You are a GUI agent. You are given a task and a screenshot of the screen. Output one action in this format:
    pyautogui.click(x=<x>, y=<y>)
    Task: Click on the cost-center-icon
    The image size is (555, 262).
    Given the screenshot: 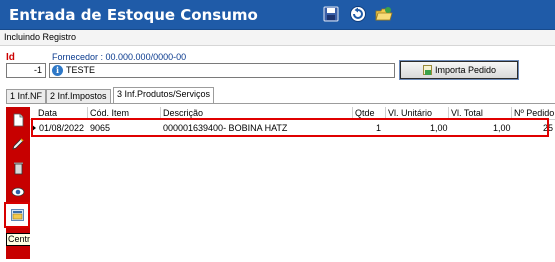 What is the action you would take?
    pyautogui.click(x=17, y=215)
    